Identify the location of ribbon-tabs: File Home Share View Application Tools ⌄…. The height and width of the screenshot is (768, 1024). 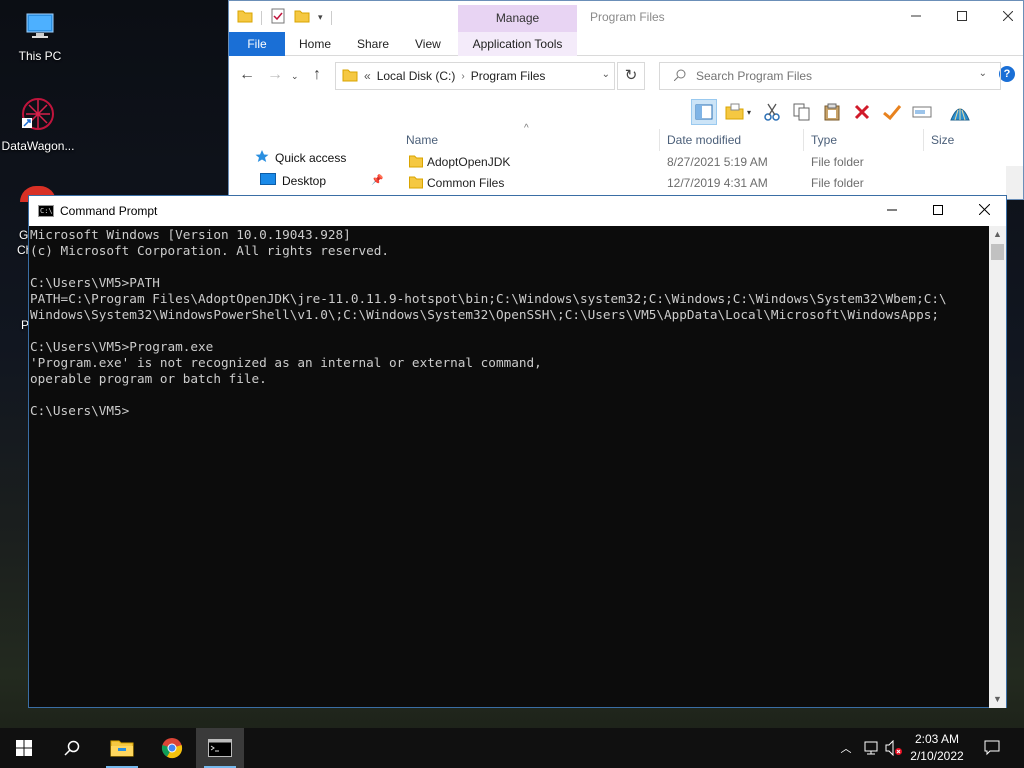
(626, 57).